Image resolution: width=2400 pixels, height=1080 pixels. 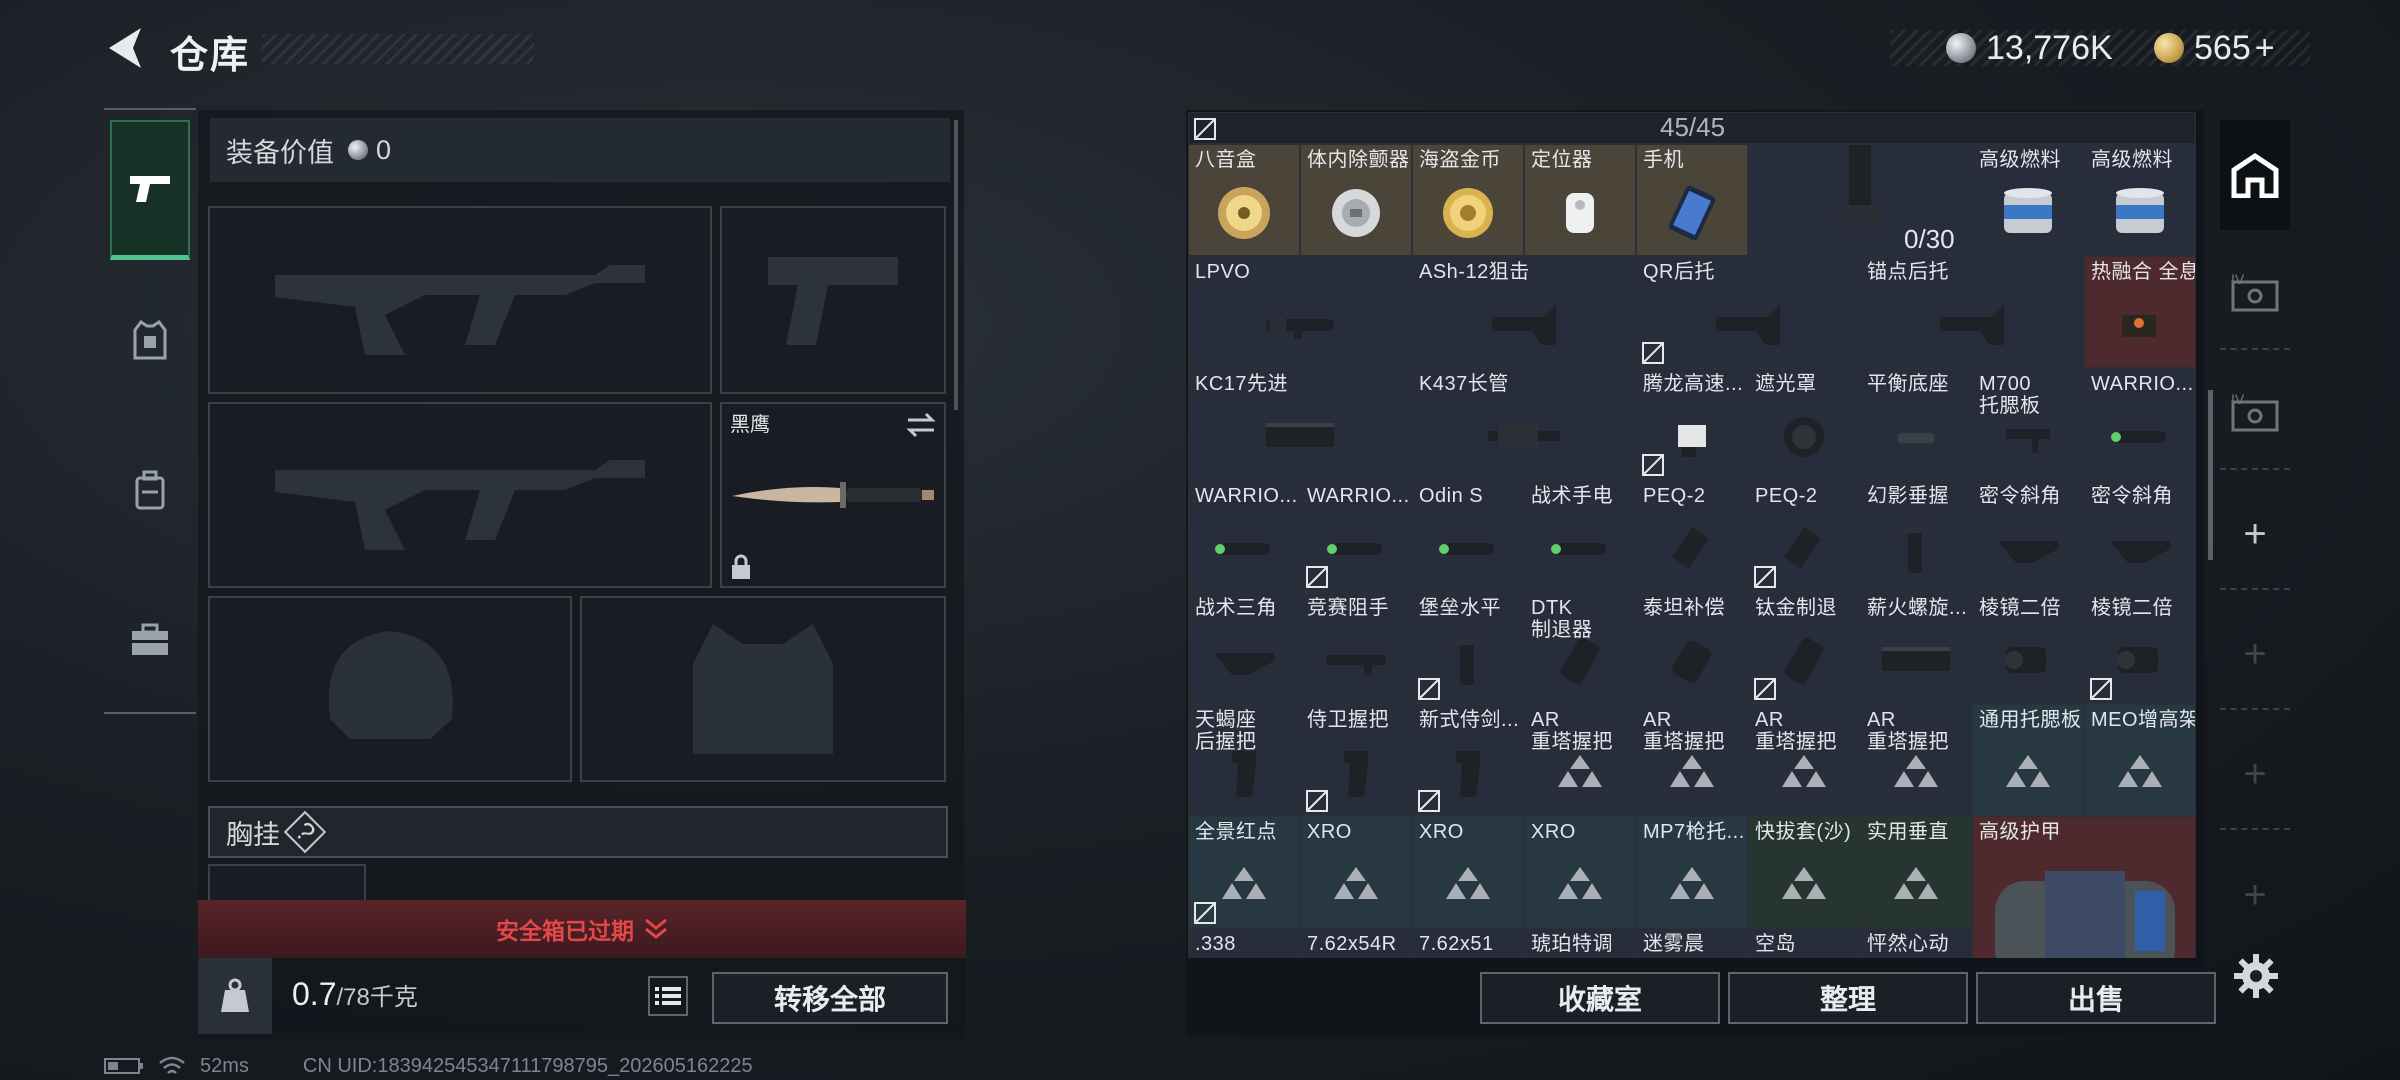 What do you see at coordinates (280, 152) in the screenshot?
I see `equipment-value-label: 装备价值` at bounding box center [280, 152].